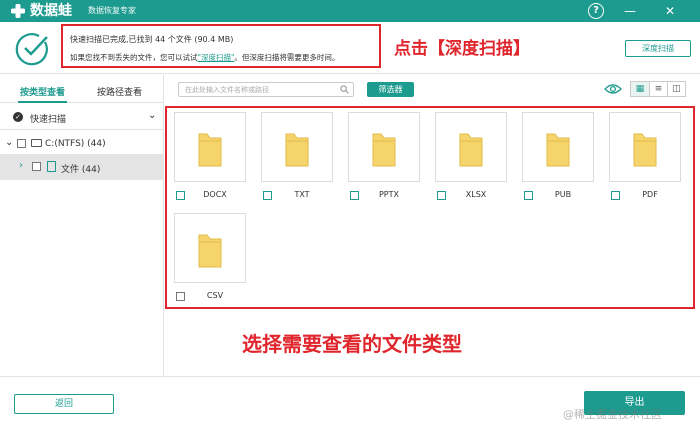 Image resolution: width=700 pixels, height=427 pixels. What do you see at coordinates (216, 57) in the screenshot?
I see `deep-scan-link: "深度扫描"` at bounding box center [216, 57].